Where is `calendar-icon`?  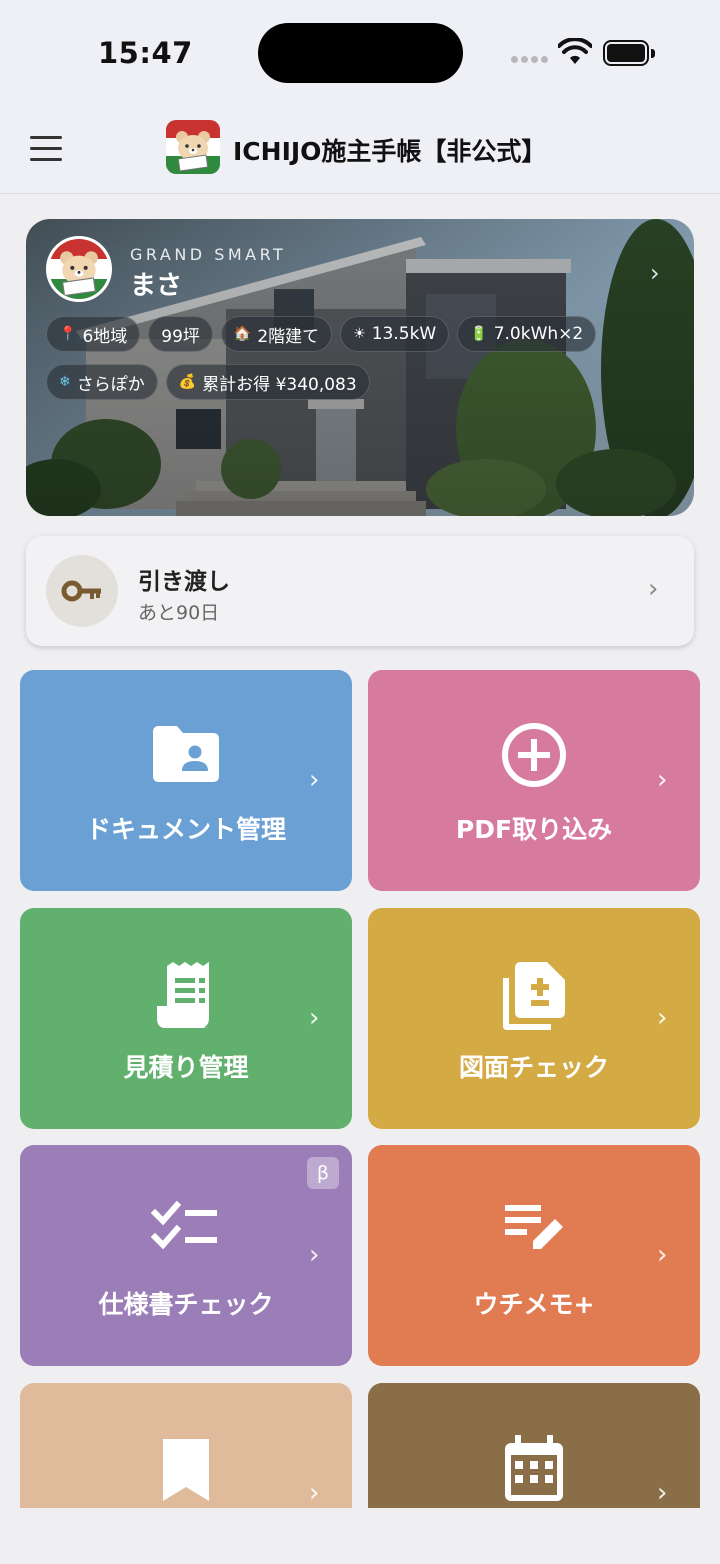
calendar-icon is located at coordinates (534, 1470).